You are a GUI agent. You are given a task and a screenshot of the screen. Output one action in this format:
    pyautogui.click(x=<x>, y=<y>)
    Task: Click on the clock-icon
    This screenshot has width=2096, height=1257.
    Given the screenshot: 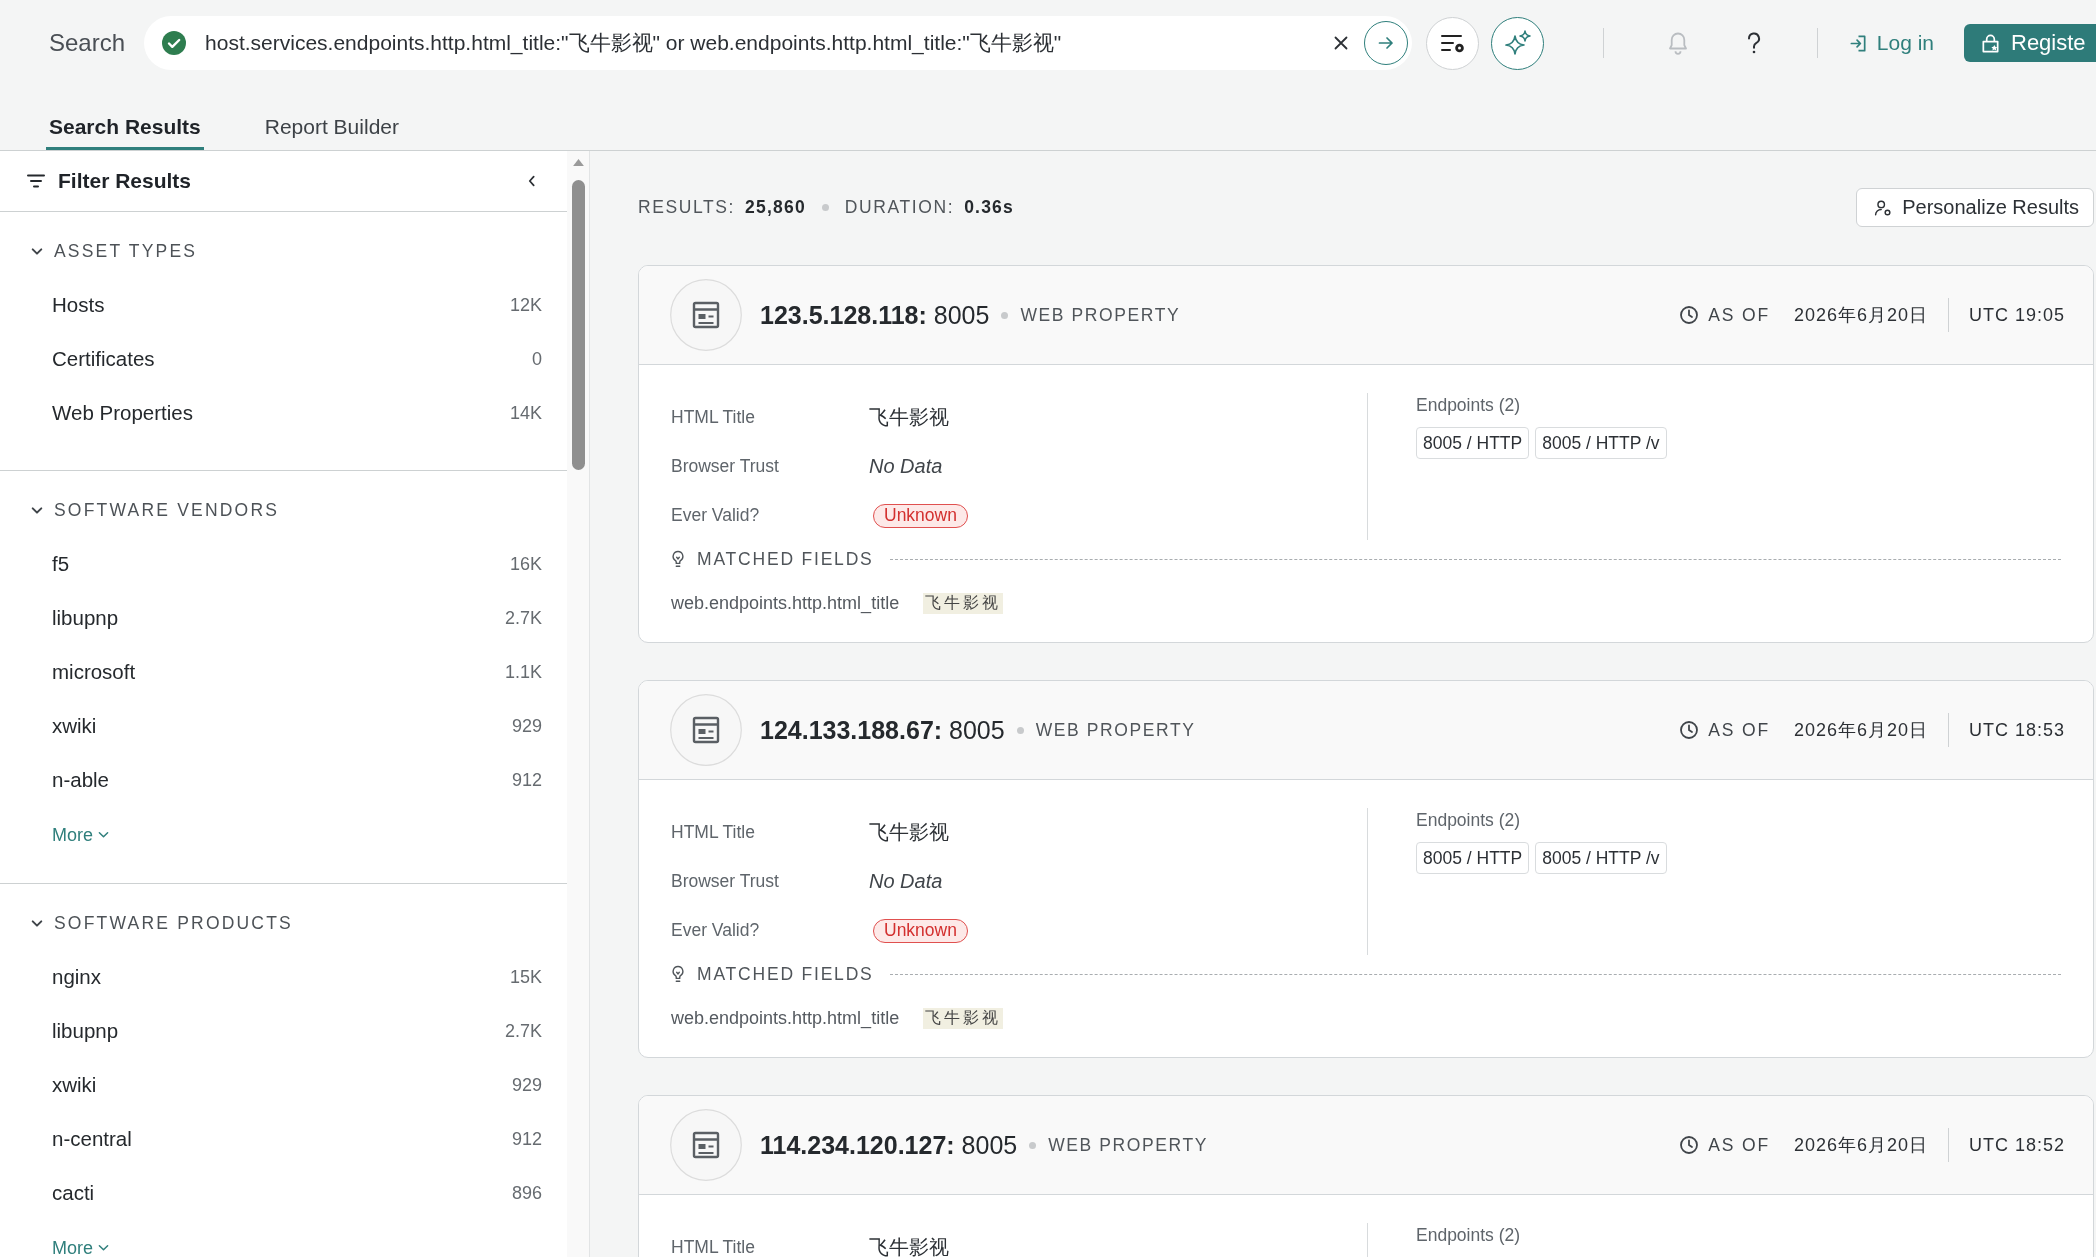 What is the action you would take?
    pyautogui.click(x=1689, y=315)
    